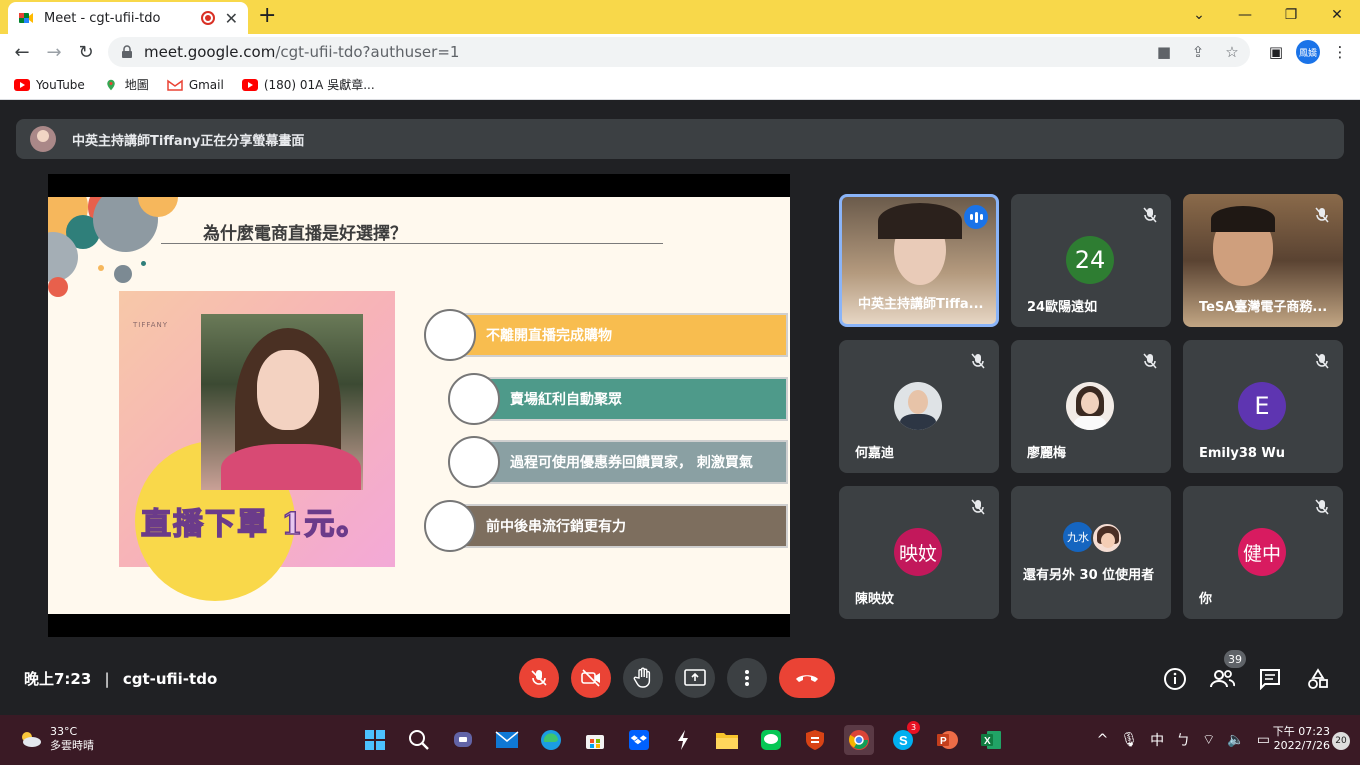  I want to click on microphone-icon: 🎙, so click(1129, 740).